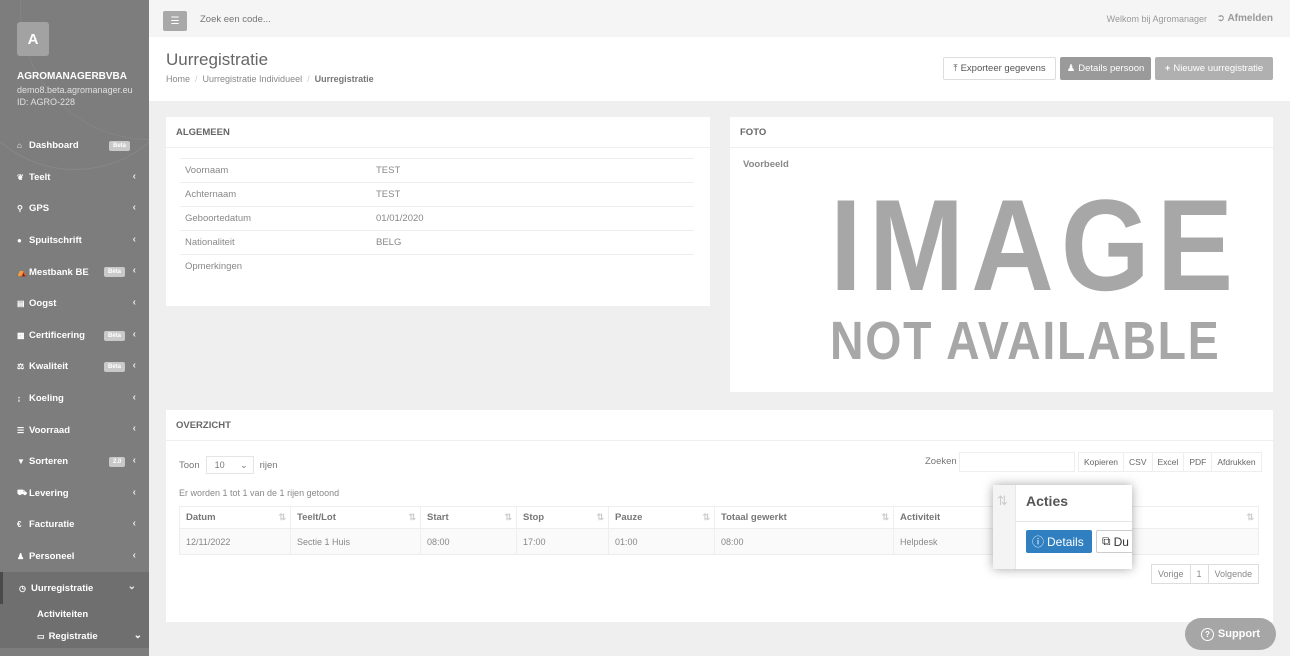 The image size is (1290, 656). I want to click on sidebar-item-mestbank: ⛺ Mestbank BE Bèta ‹, so click(74, 272).